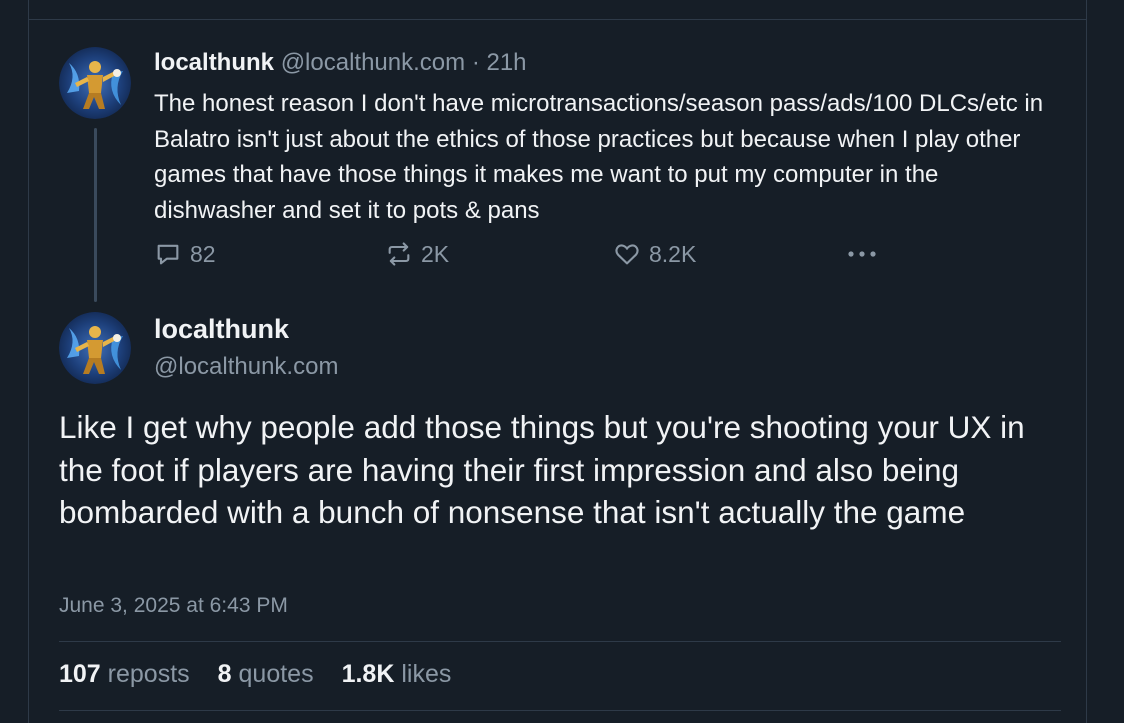  What do you see at coordinates (95, 83) in the screenshot?
I see `parent-author-avatar` at bounding box center [95, 83].